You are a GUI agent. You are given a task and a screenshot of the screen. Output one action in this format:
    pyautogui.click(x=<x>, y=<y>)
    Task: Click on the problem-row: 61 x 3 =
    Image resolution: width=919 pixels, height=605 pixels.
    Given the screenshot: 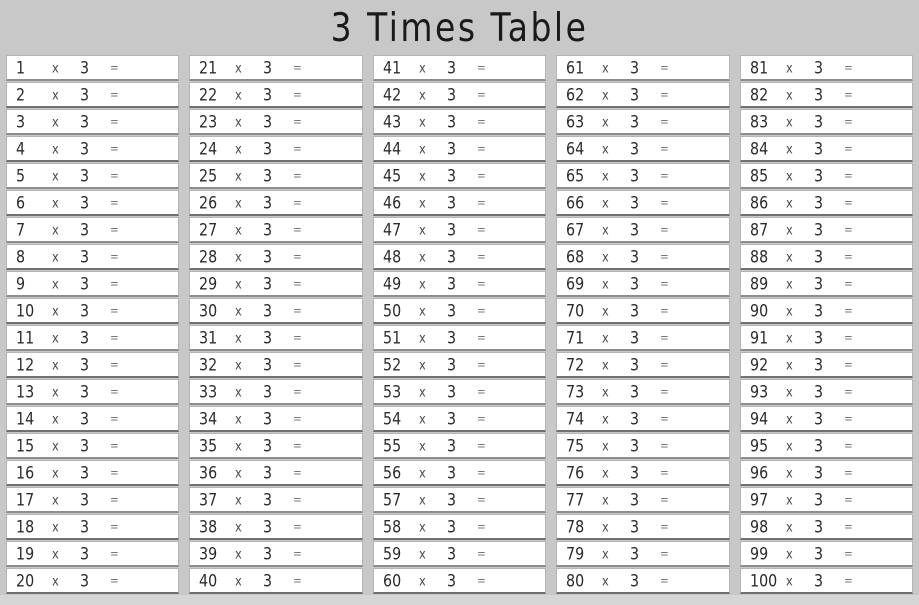 What is the action you would take?
    pyautogui.click(x=643, y=68)
    